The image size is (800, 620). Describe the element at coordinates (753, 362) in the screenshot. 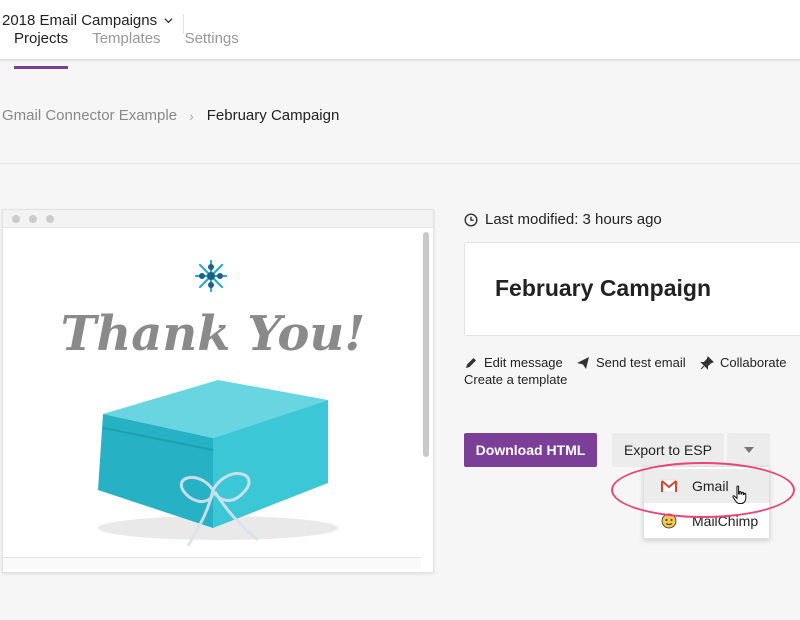

I see `collaborate-label: Collaborate` at that location.